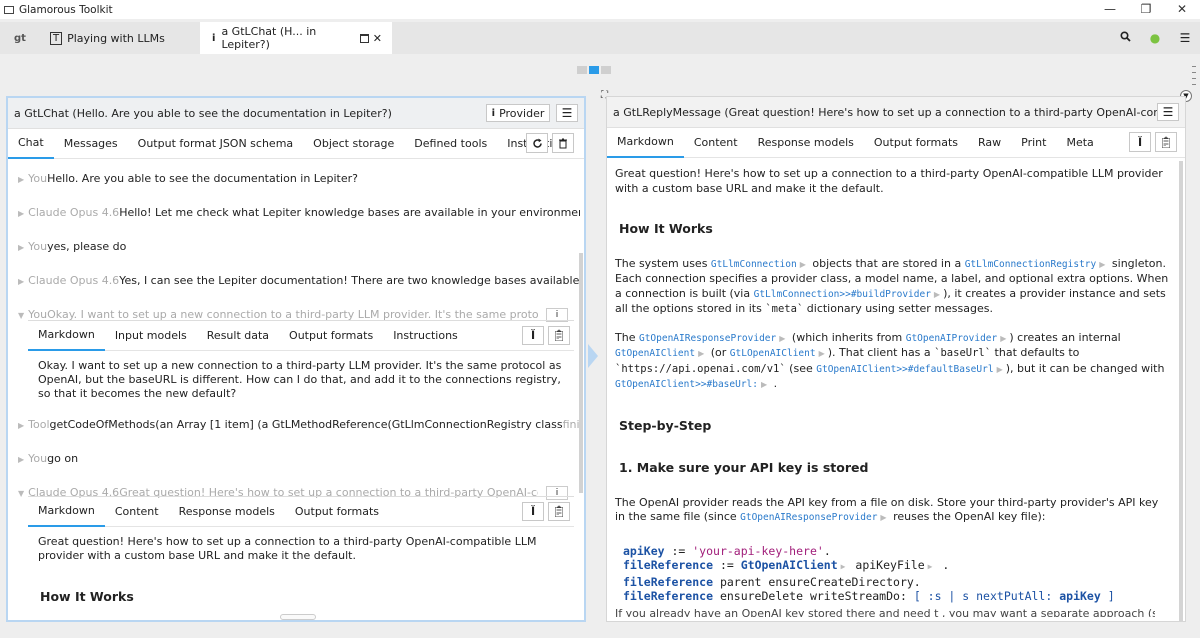  What do you see at coordinates (1031, 264) in the screenshot?
I see `code-link: GtLlmConnectionRegistry` at bounding box center [1031, 264].